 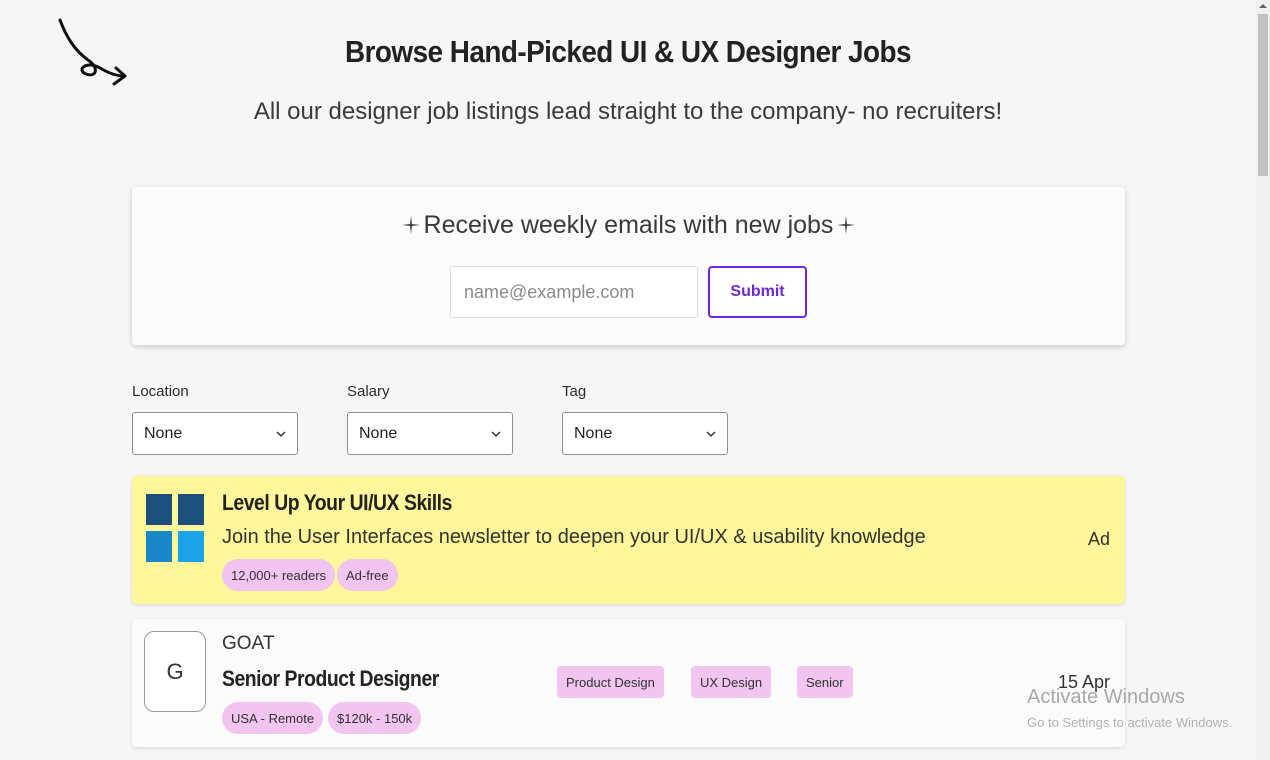 What do you see at coordinates (1263, 6) in the screenshot?
I see `scroll-up-arrow-icon` at bounding box center [1263, 6].